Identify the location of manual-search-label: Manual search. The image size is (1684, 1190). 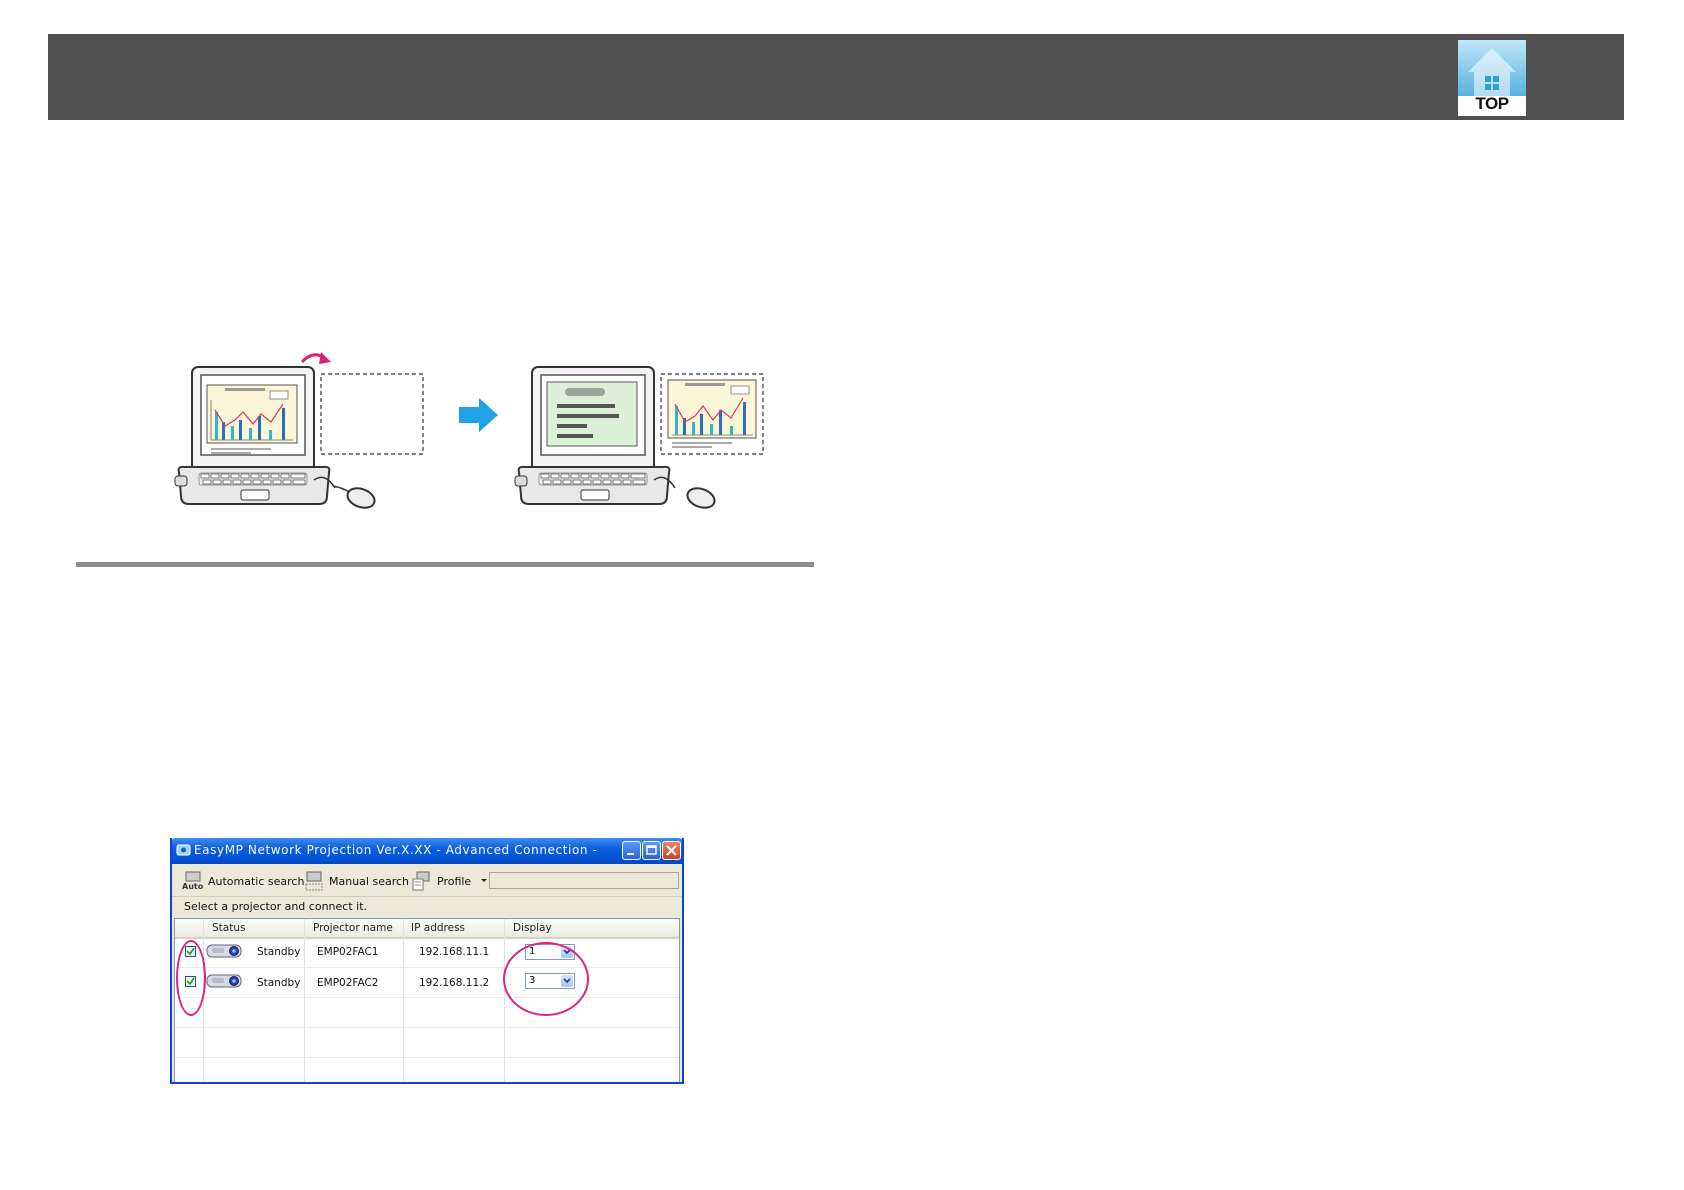
(369, 881).